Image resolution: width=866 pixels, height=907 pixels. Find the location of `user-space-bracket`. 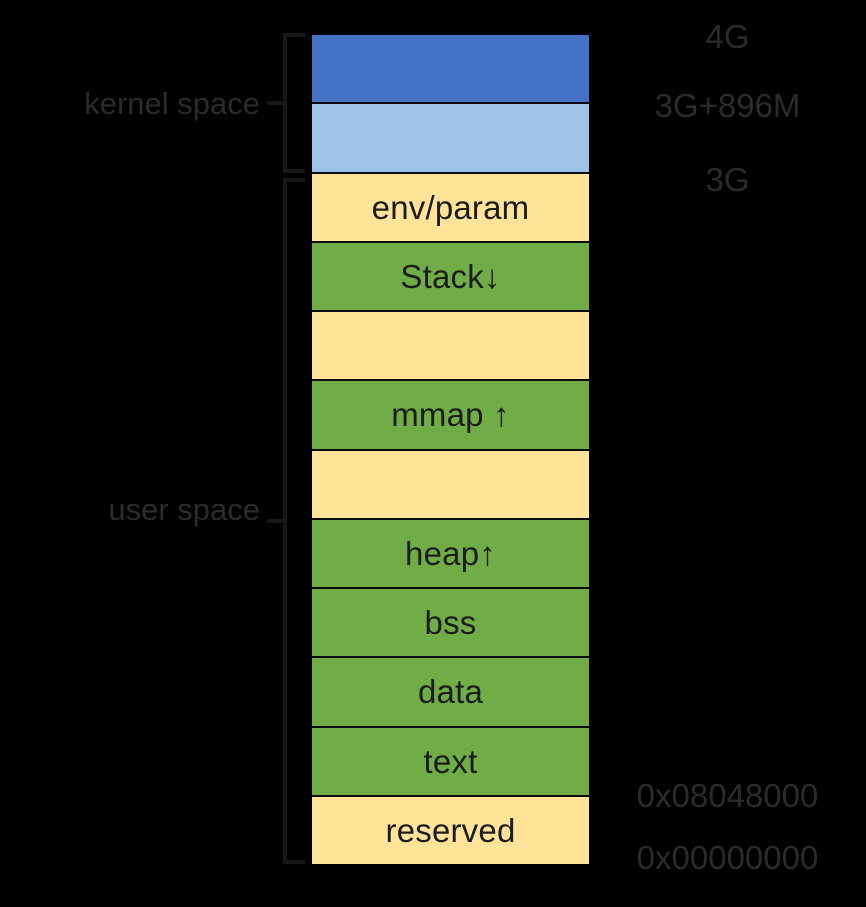

user-space-bracket is located at coordinates (294, 521).